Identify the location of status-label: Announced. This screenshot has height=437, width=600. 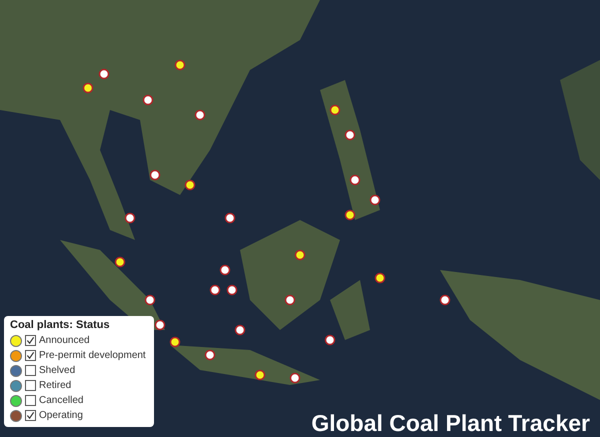
(64, 340).